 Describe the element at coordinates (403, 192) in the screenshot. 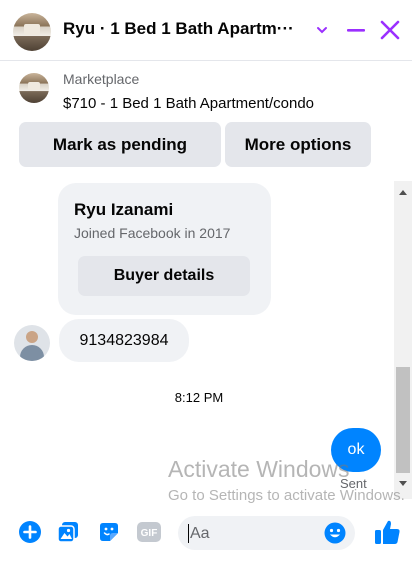

I see `scroll-up-arrow-icon` at that location.